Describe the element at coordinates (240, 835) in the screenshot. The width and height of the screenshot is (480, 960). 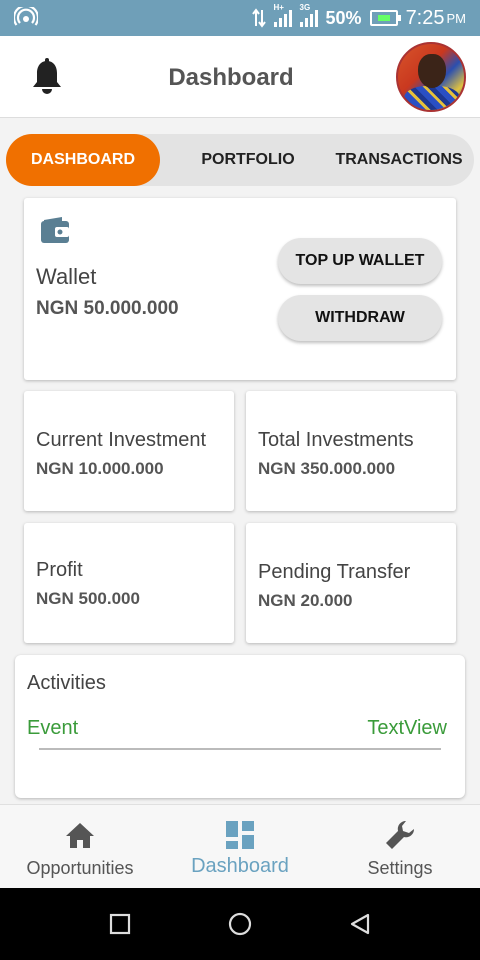
I see `dashboard-icon` at that location.